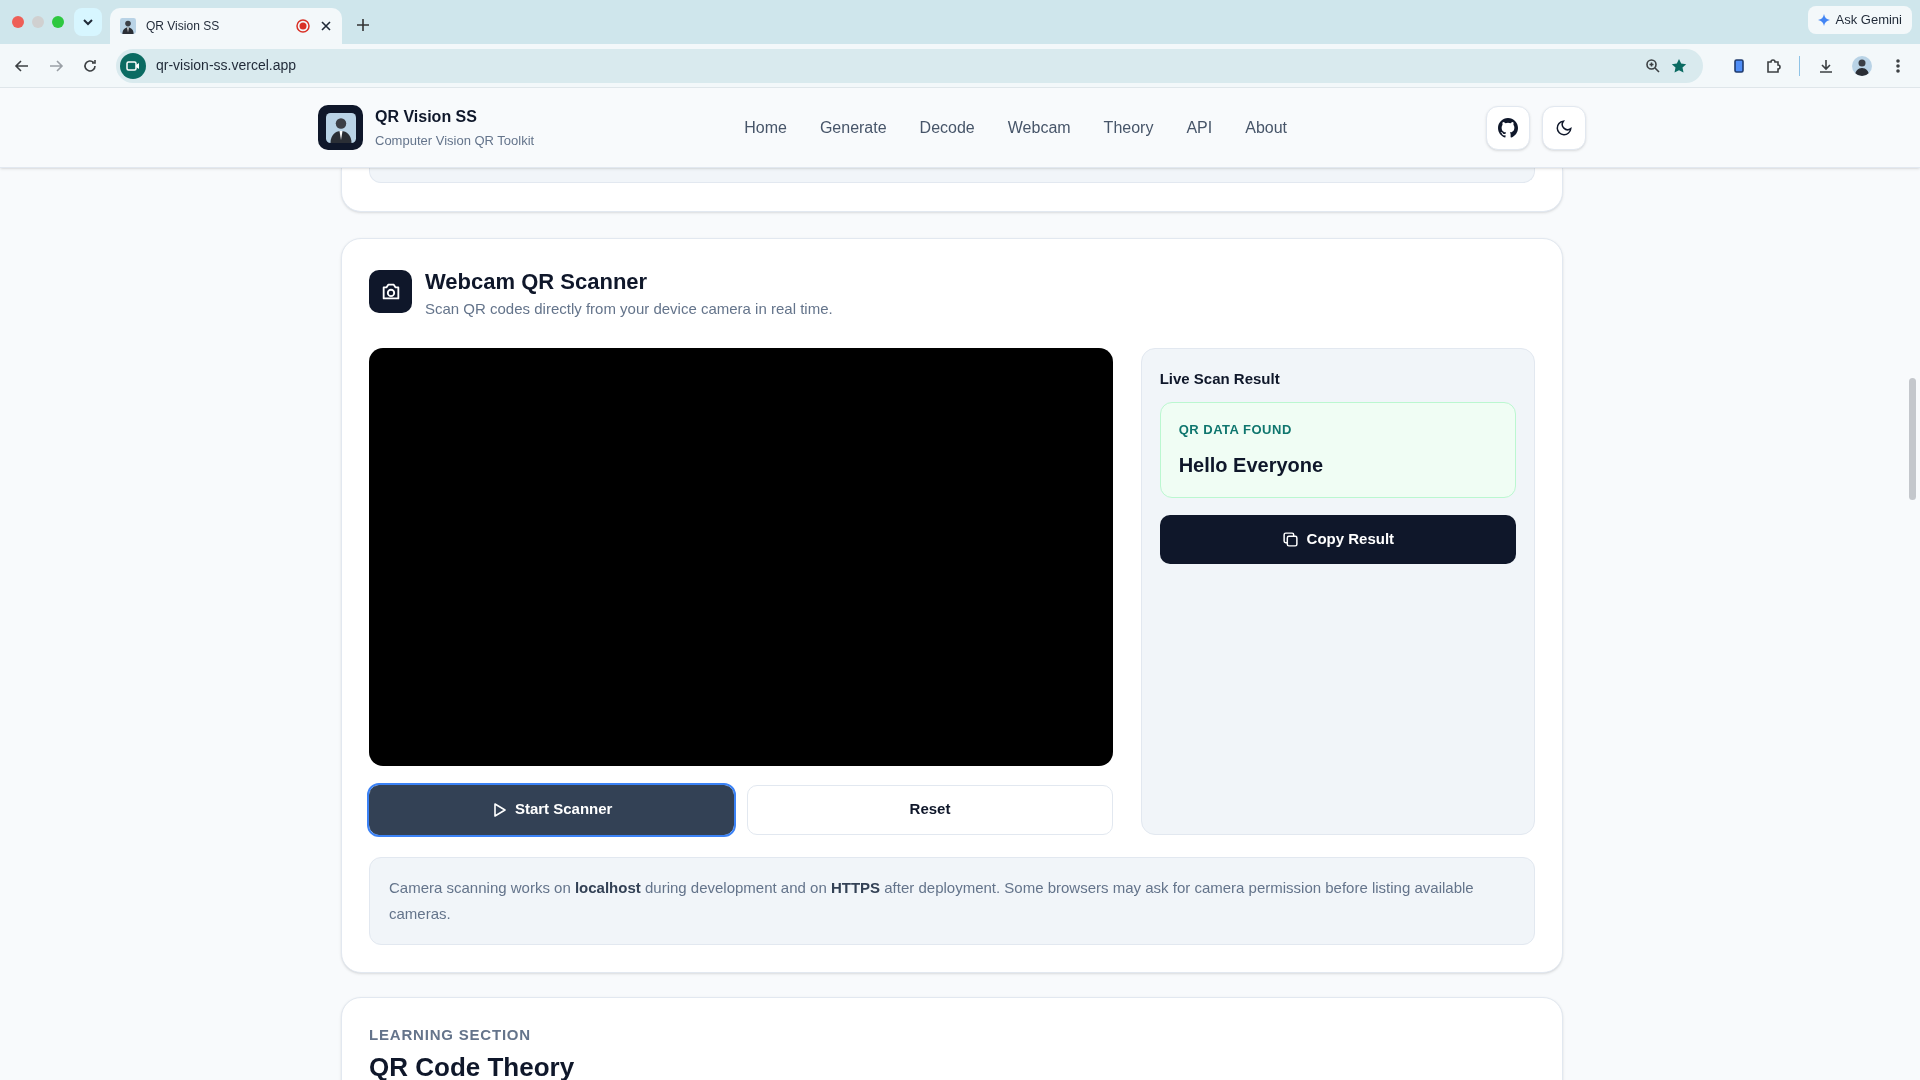 This screenshot has height=1080, width=1920. What do you see at coordinates (1220, 378) in the screenshot?
I see `panel-title: Live Scan Result` at bounding box center [1220, 378].